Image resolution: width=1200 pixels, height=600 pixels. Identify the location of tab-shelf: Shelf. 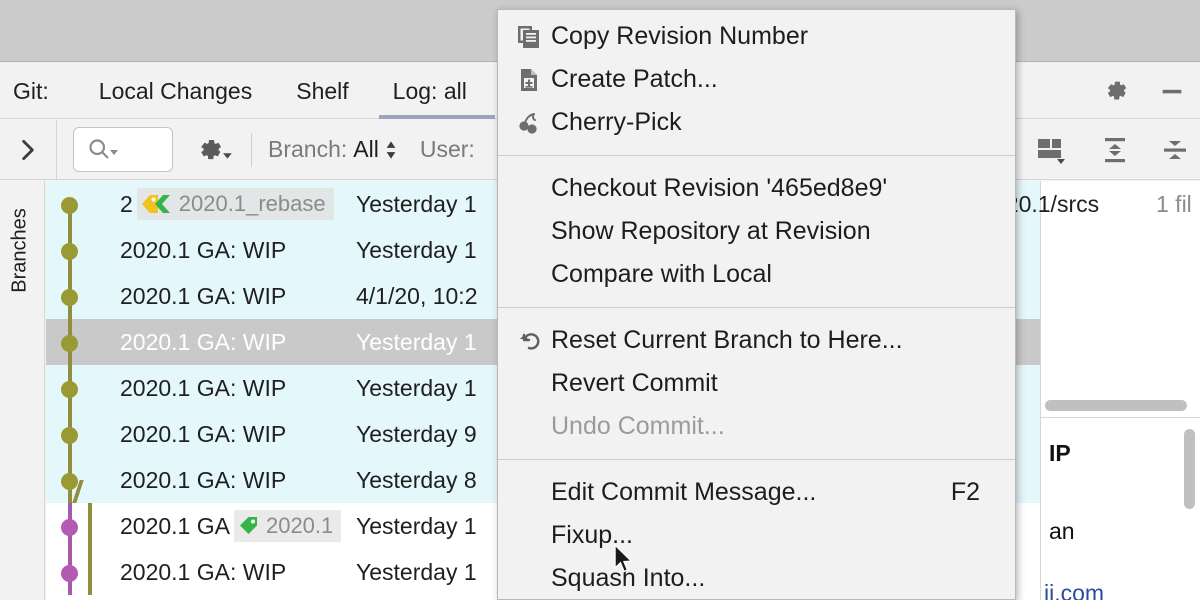
(322, 91).